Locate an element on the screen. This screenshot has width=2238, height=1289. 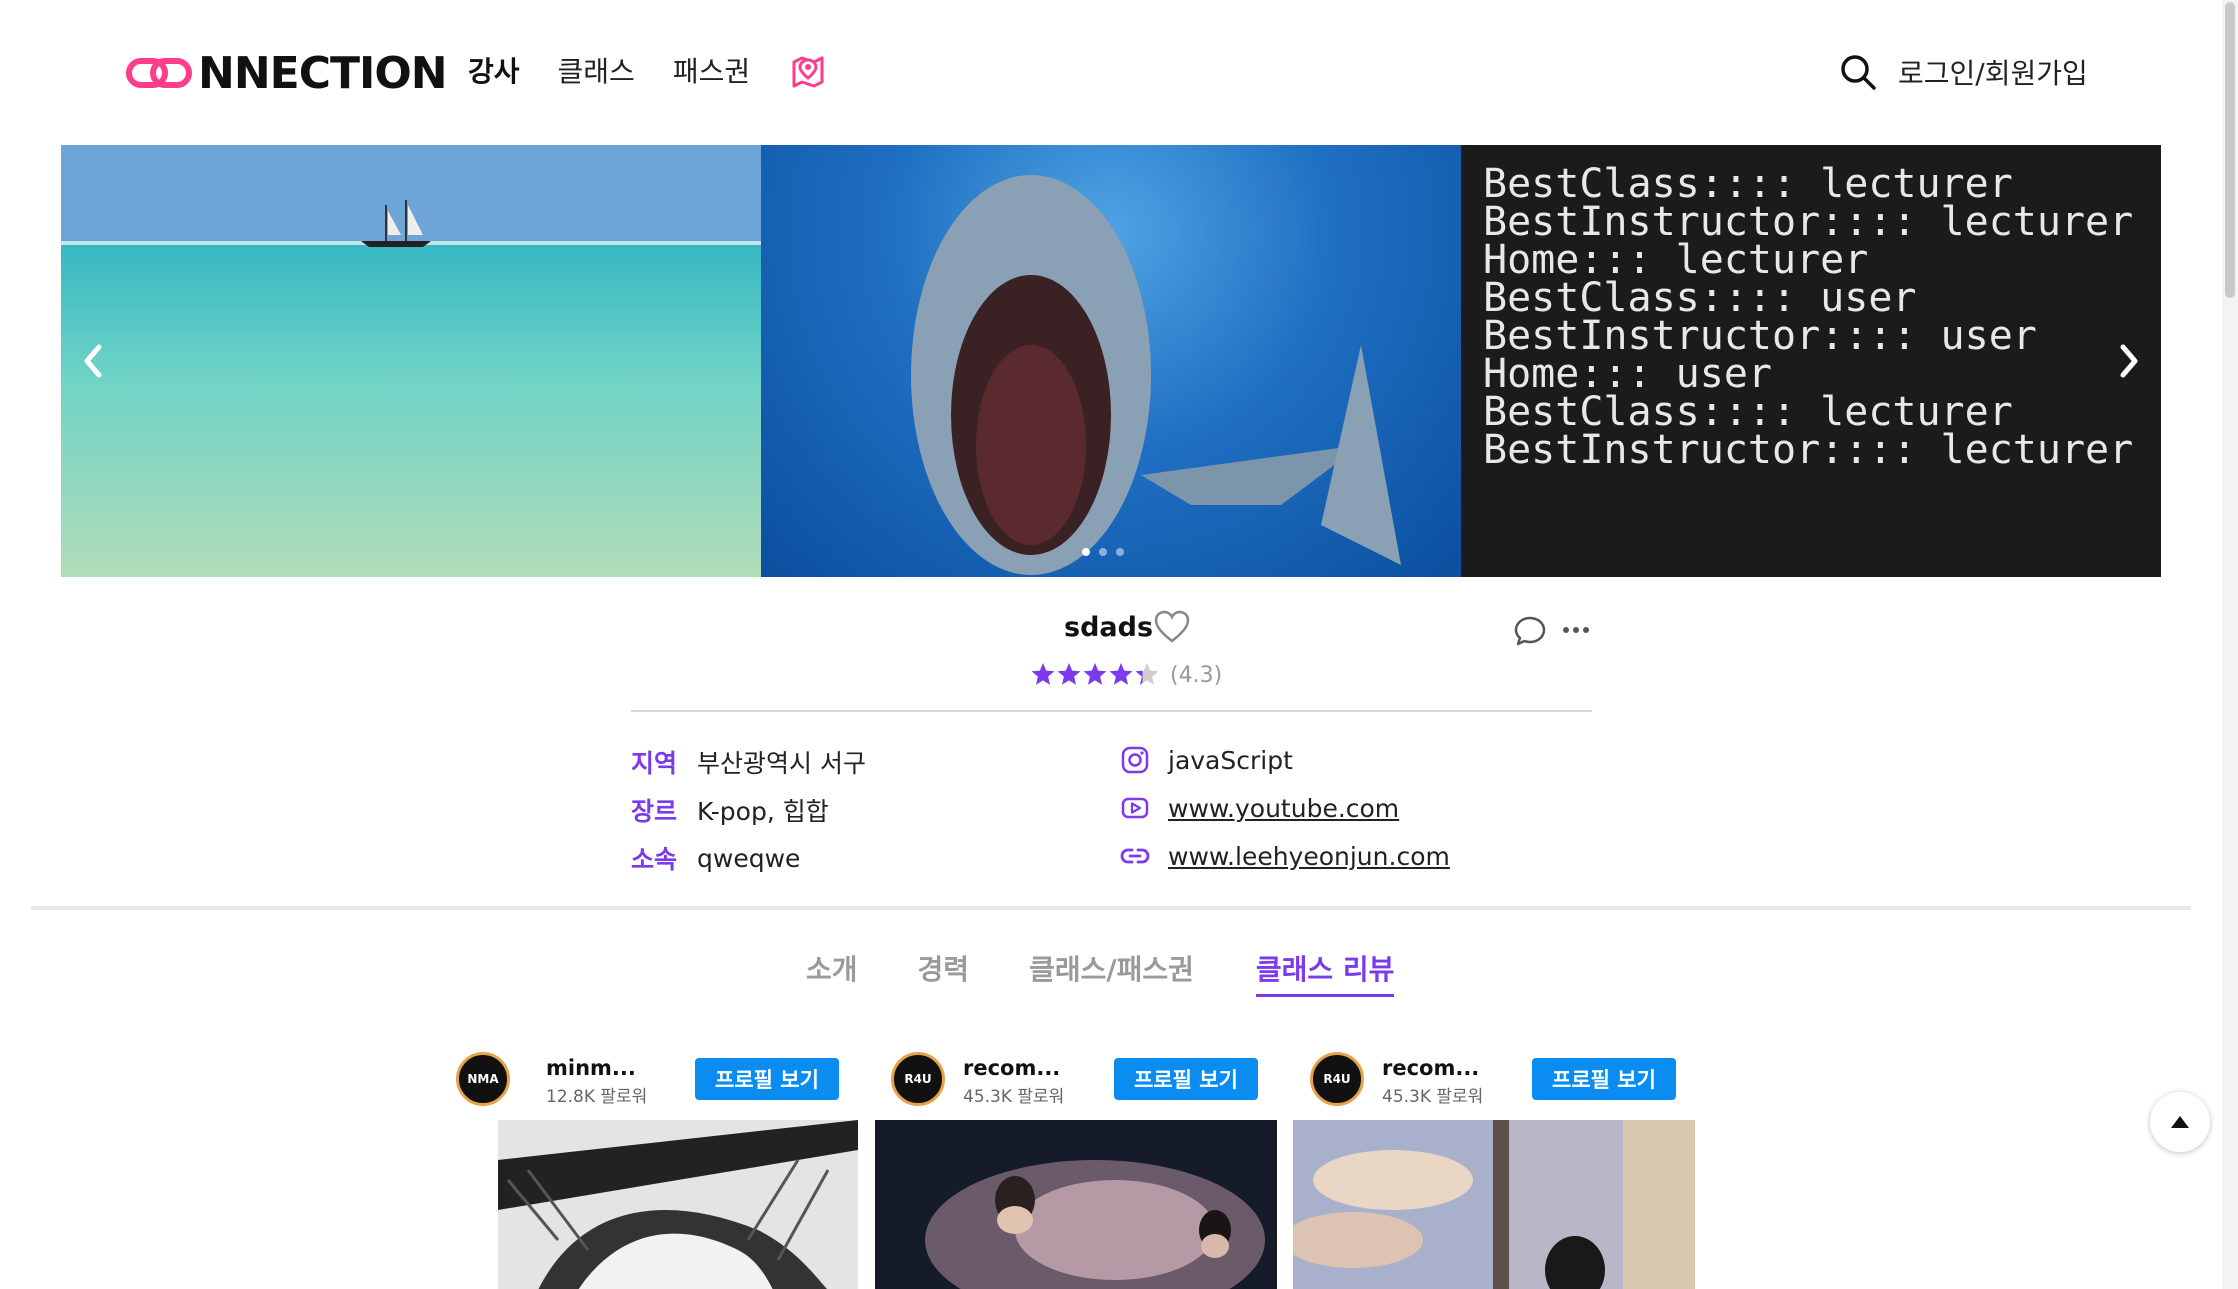
heart-icon is located at coordinates (1172, 627).